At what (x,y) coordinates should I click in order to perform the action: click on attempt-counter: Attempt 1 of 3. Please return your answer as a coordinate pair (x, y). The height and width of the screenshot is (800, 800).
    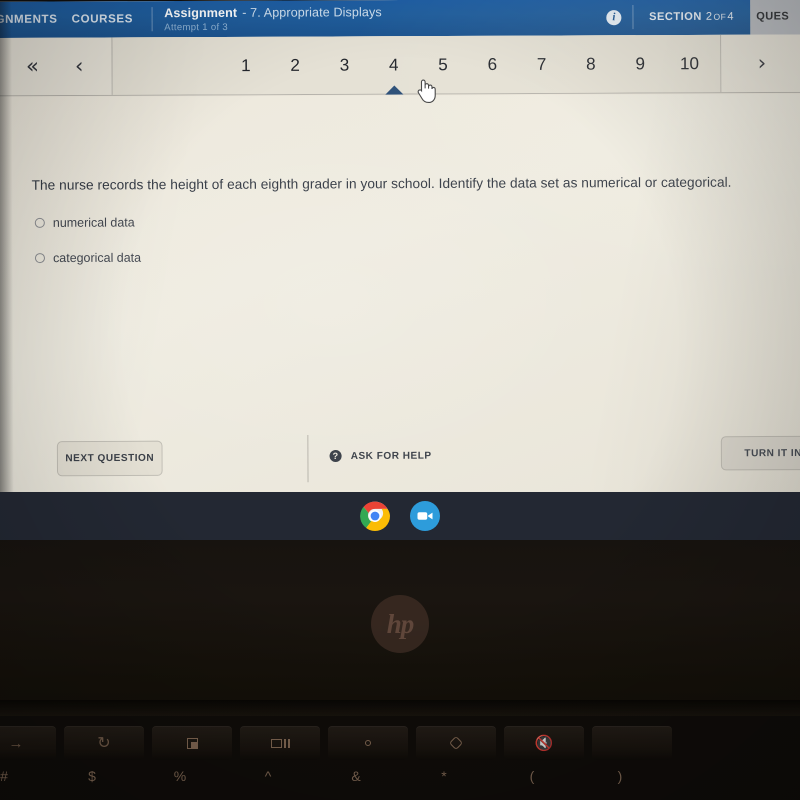
    Looking at the image, I should click on (196, 27).